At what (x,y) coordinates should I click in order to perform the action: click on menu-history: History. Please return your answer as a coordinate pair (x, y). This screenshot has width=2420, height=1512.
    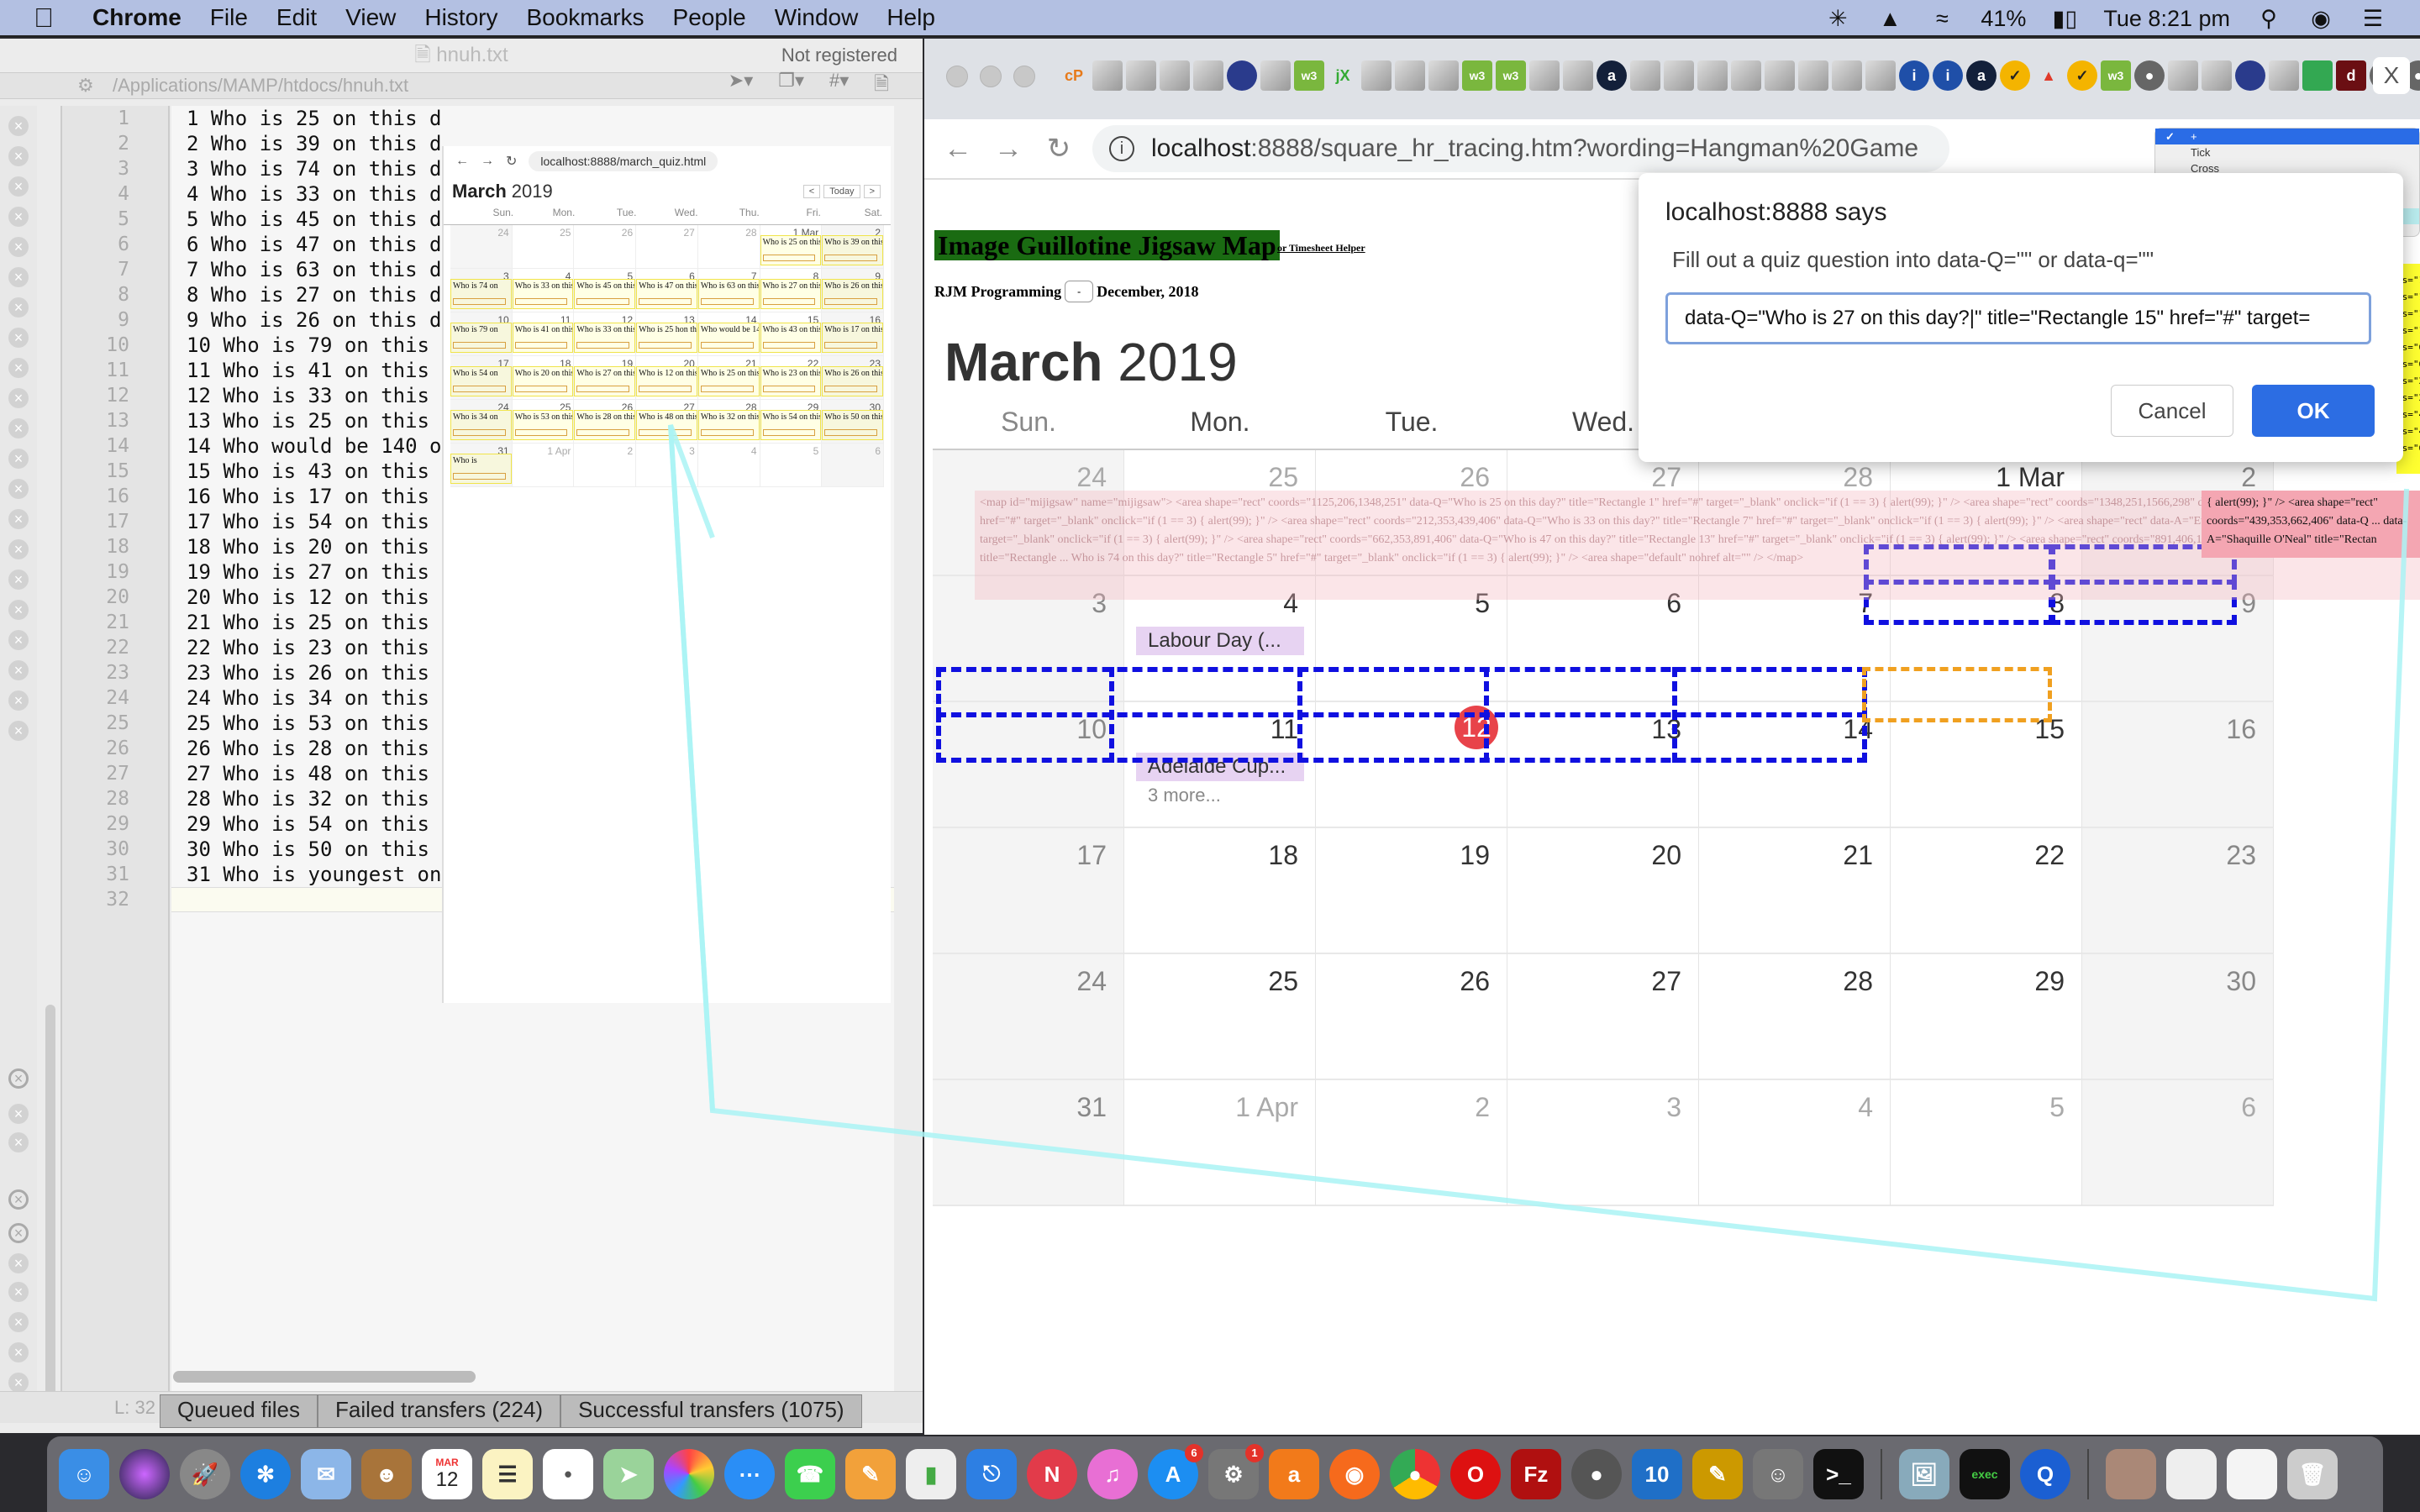
    Looking at the image, I should click on (461, 17).